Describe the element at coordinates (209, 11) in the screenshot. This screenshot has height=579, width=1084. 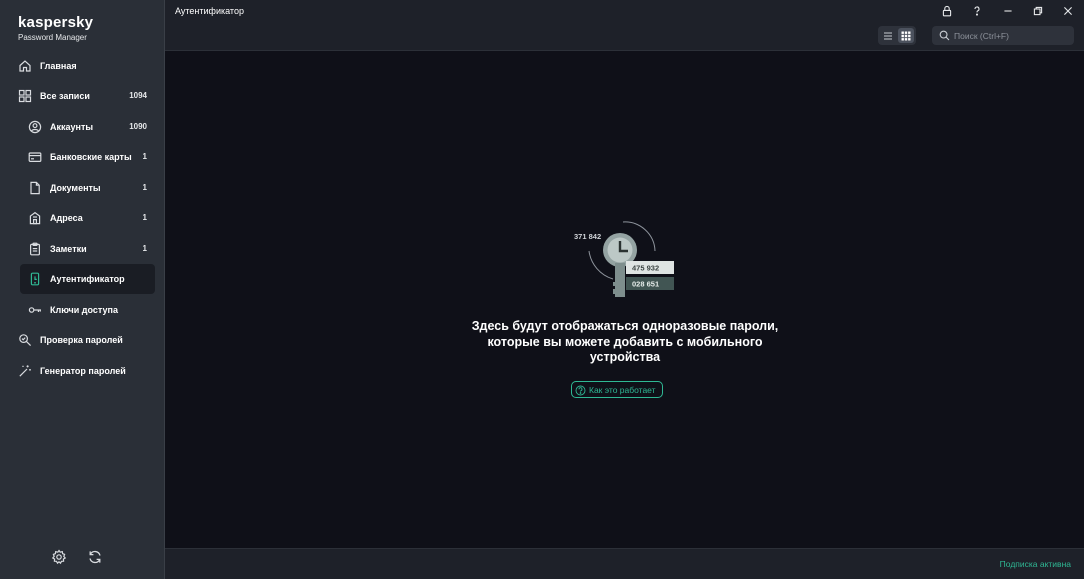
I see `page-title: Аутентификатор` at that location.